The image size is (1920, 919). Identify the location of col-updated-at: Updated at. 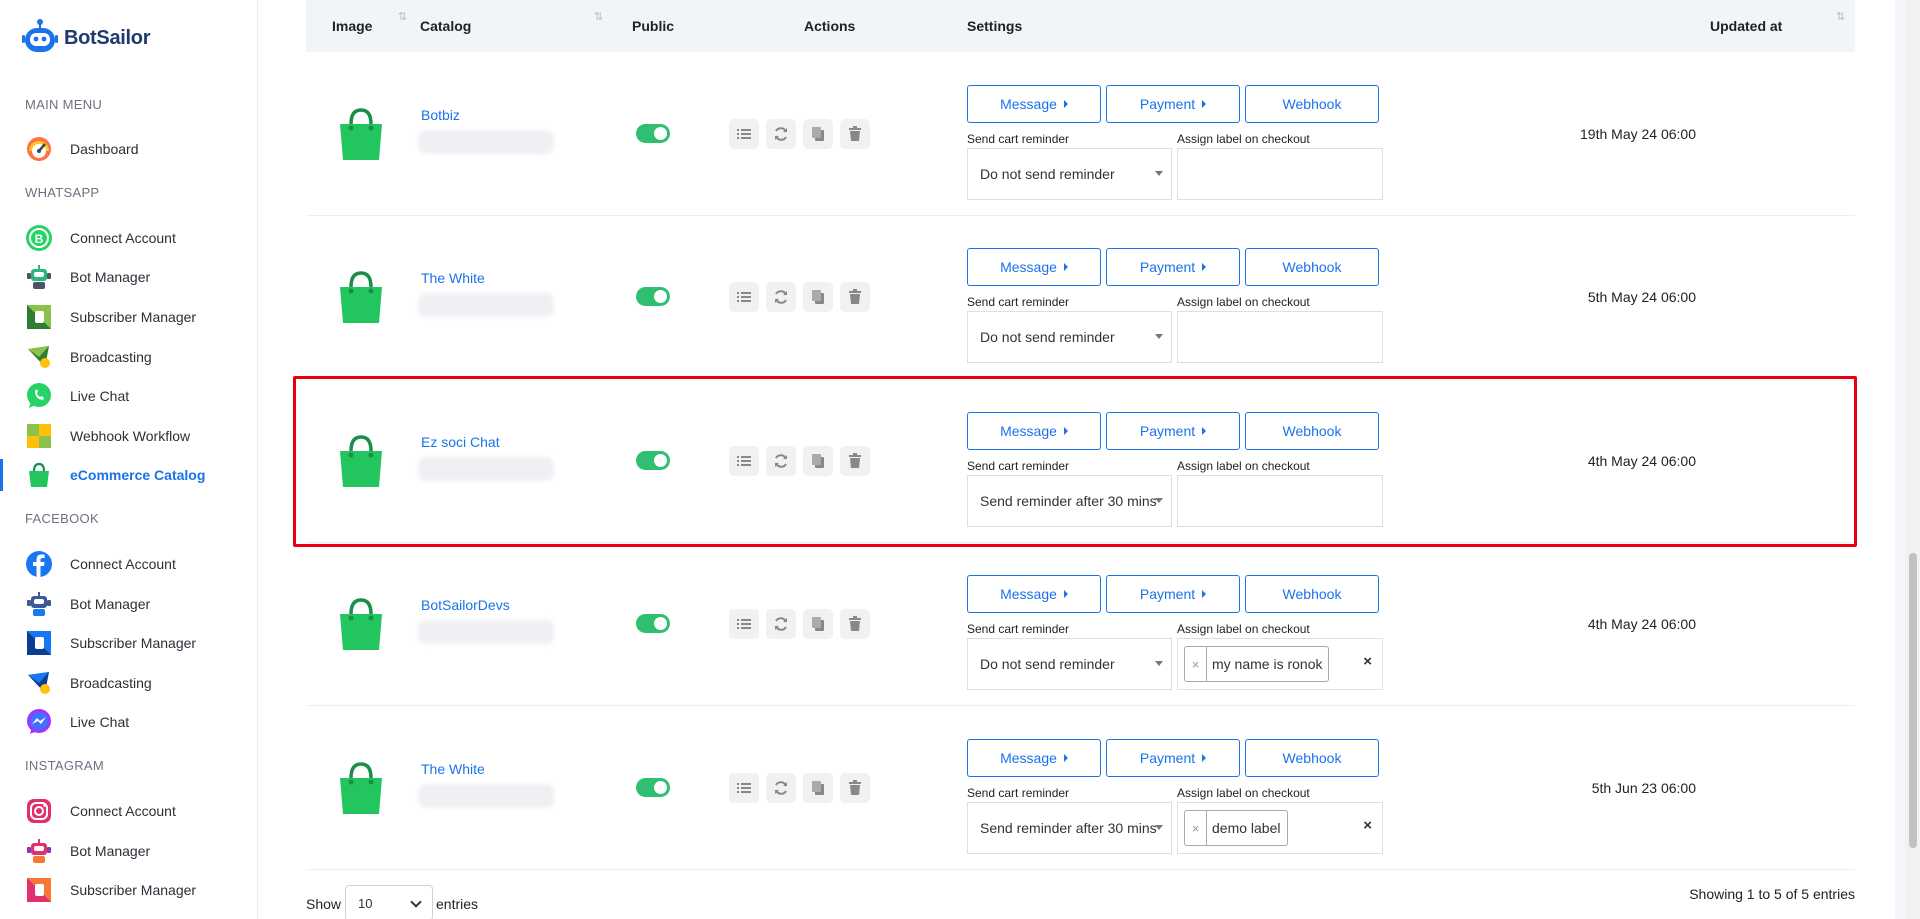
(1746, 26).